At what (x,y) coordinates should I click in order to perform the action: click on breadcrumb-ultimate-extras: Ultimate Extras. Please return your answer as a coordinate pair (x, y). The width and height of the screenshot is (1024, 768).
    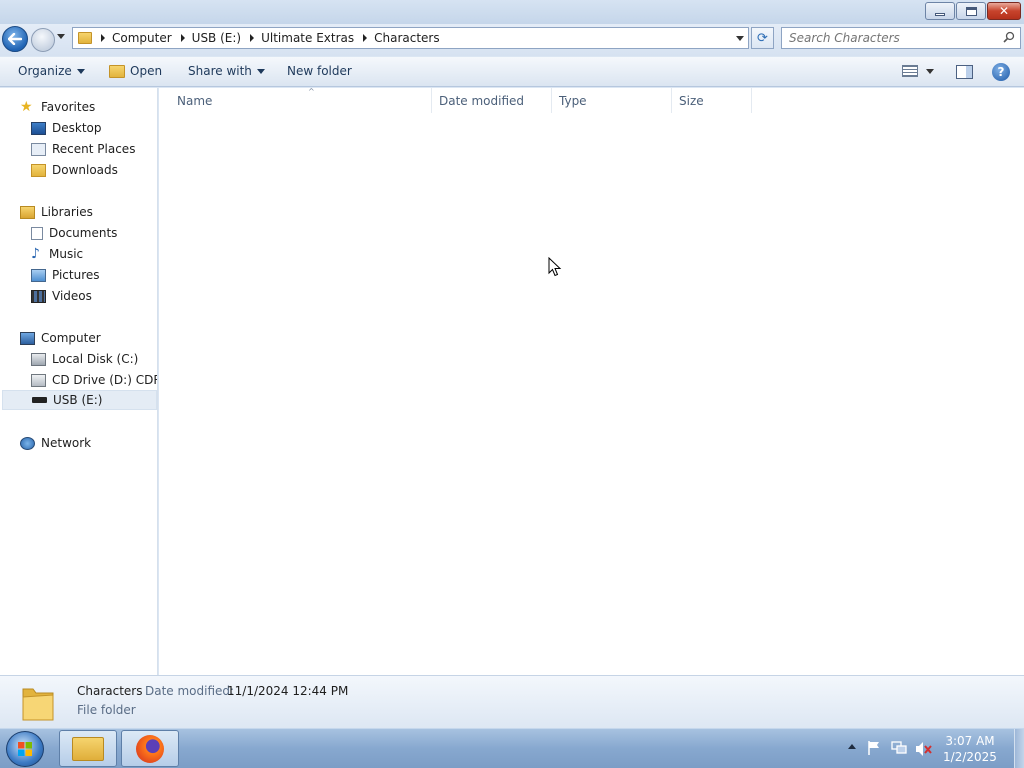
    Looking at the image, I should click on (307, 38).